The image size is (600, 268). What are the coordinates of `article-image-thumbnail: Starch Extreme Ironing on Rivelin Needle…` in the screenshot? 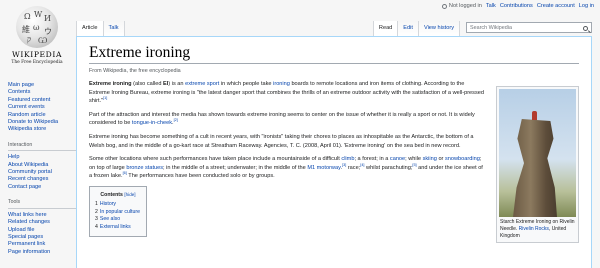 It's located at (537, 164).